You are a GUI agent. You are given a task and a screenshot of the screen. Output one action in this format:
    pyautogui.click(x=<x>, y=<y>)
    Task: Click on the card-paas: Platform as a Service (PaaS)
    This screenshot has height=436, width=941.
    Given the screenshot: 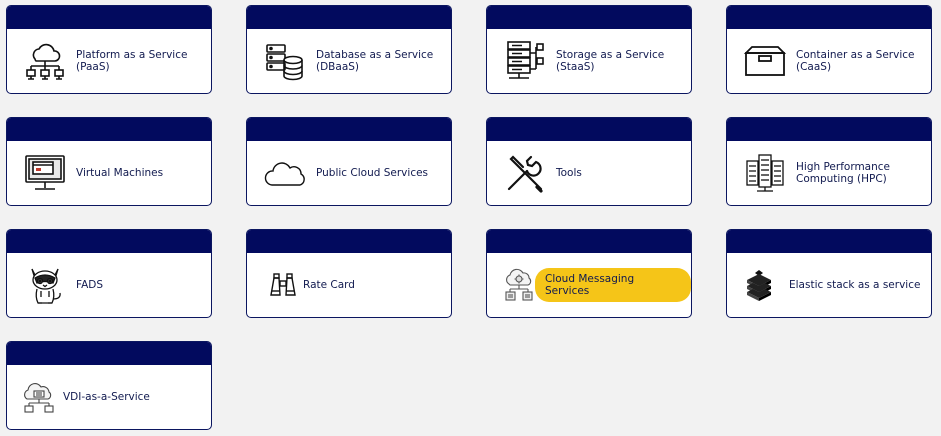 What is the action you would take?
    pyautogui.click(x=109, y=49)
    